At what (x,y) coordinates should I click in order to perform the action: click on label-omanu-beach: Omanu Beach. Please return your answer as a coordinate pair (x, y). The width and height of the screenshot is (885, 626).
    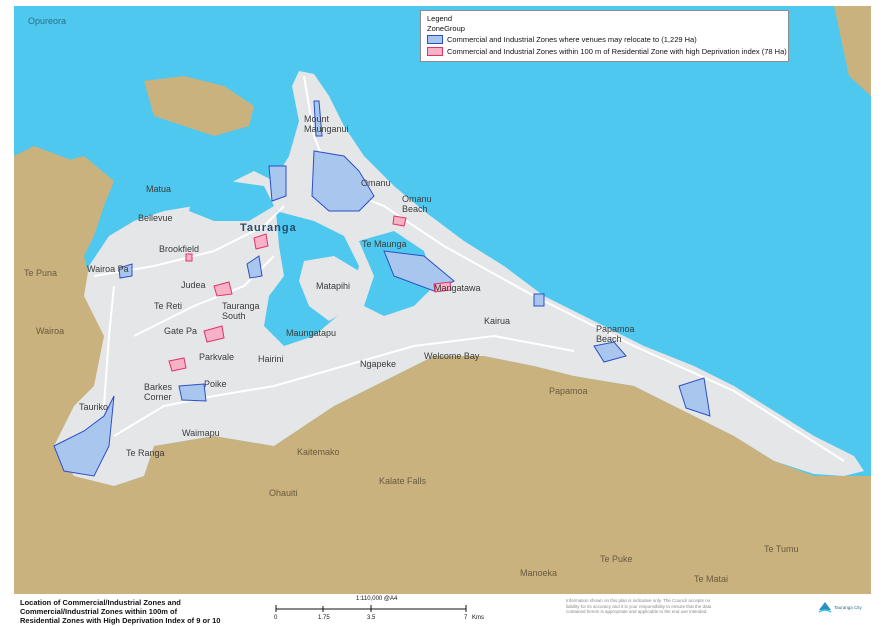
    Looking at the image, I should click on (417, 204).